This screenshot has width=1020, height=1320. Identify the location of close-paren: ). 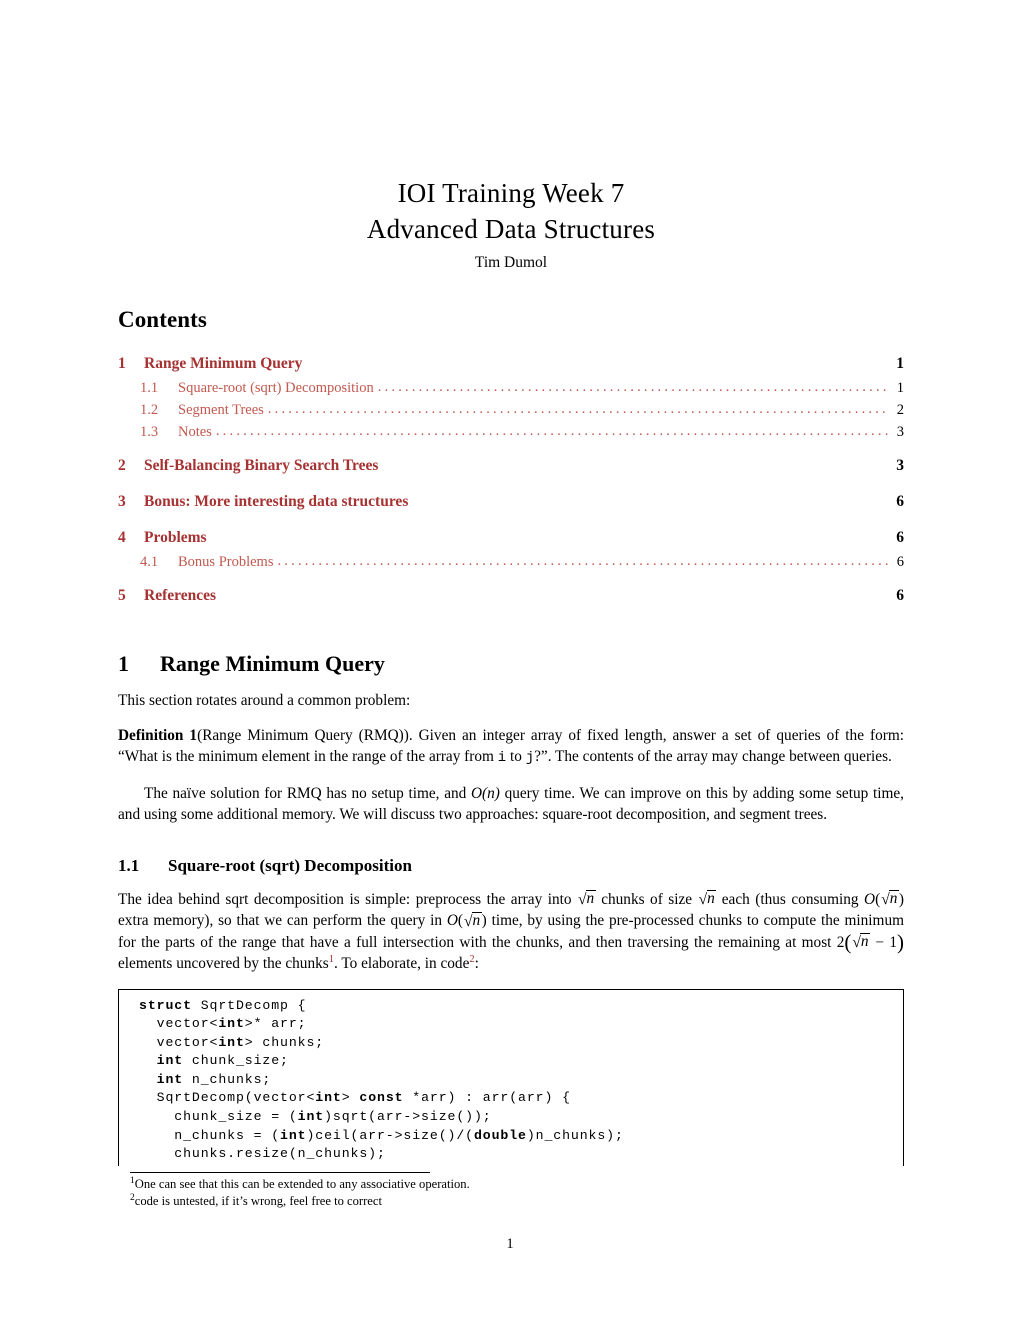
(900, 942).